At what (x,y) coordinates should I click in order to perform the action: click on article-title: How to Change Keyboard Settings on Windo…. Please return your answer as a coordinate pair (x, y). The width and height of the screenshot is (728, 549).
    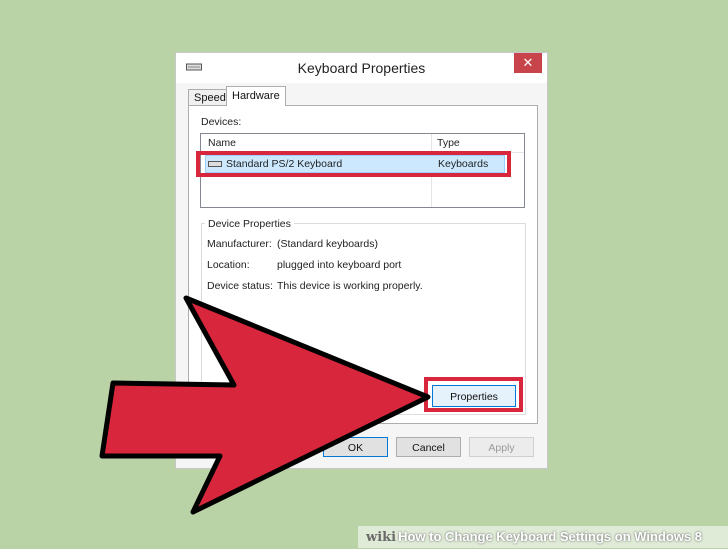
    Looking at the image, I should click on (550, 536).